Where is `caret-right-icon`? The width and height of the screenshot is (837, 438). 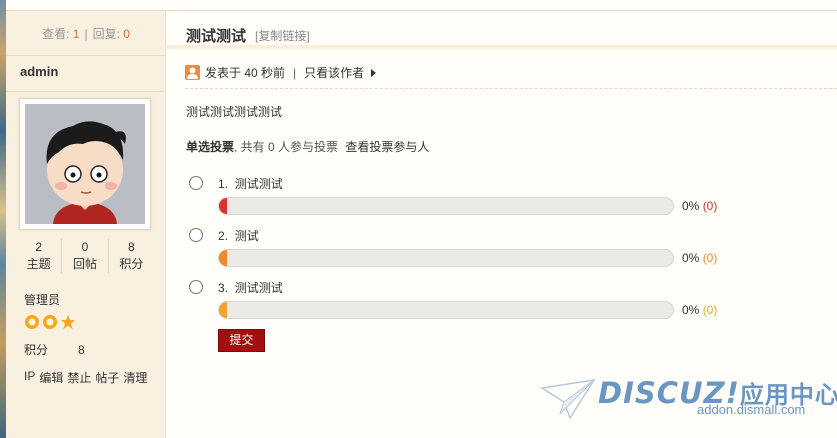
caret-right-icon is located at coordinates (374, 72).